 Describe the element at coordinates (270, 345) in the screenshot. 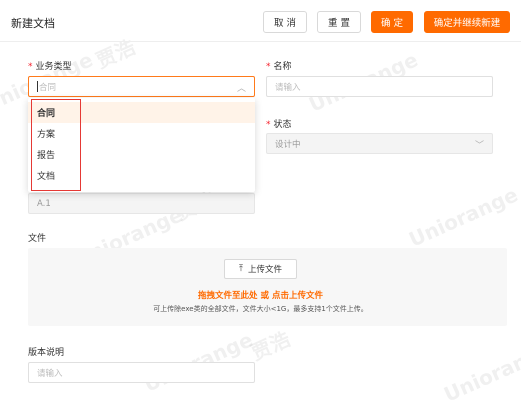

I see `watermark: 贾浩` at that location.